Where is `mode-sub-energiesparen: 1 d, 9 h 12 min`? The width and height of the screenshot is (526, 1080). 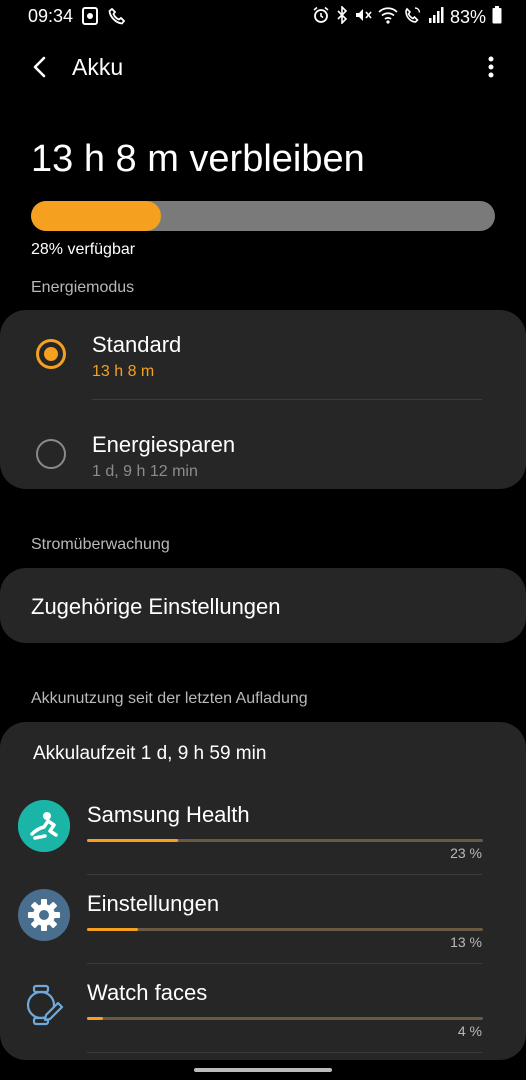
mode-sub-energiesparen: 1 d, 9 h 12 min is located at coordinates (145, 471).